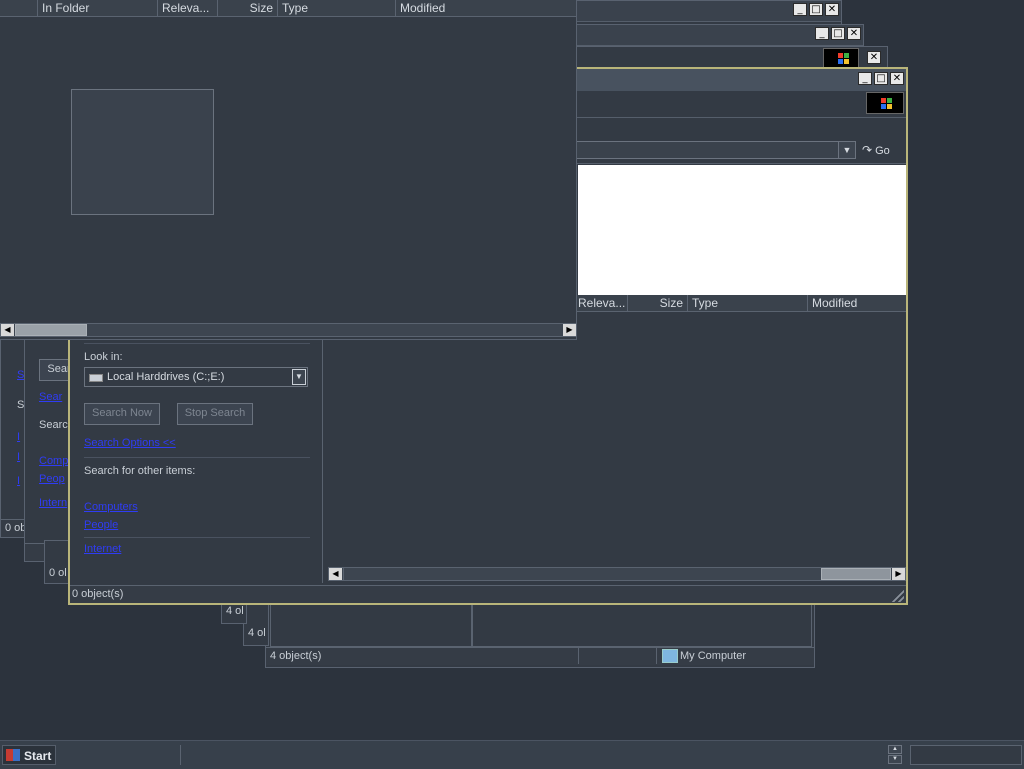  I want to click on system-tray, so click(966, 755).